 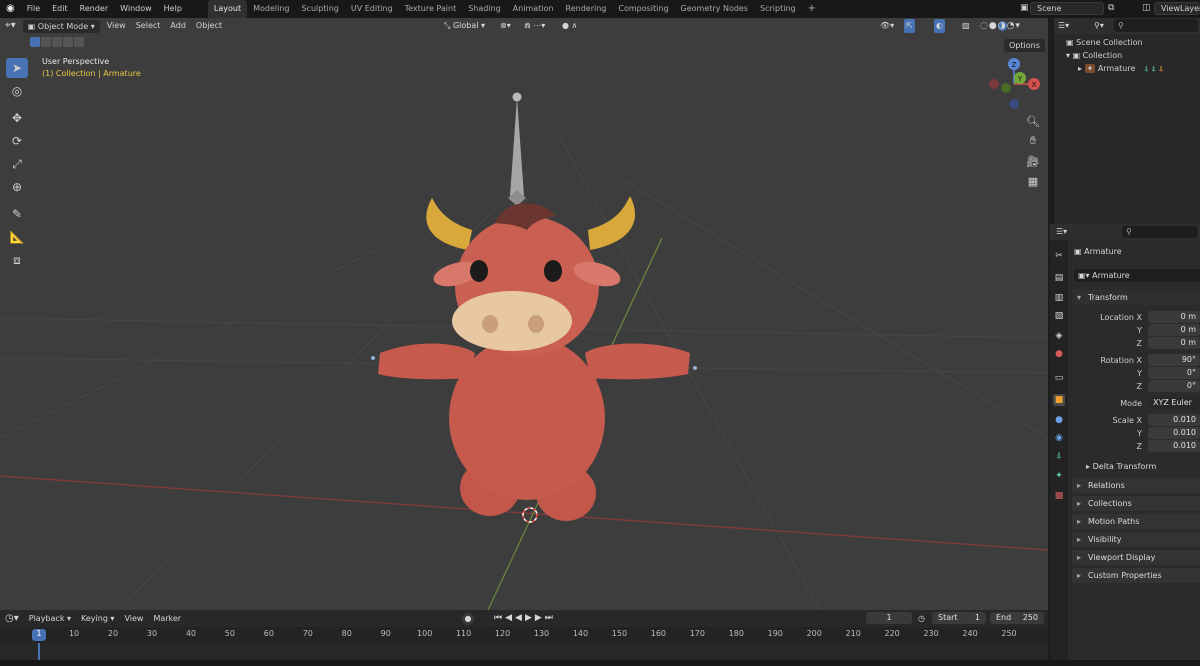 What do you see at coordinates (505, 26) in the screenshot?
I see `pivot-icon: ⊗▾` at bounding box center [505, 26].